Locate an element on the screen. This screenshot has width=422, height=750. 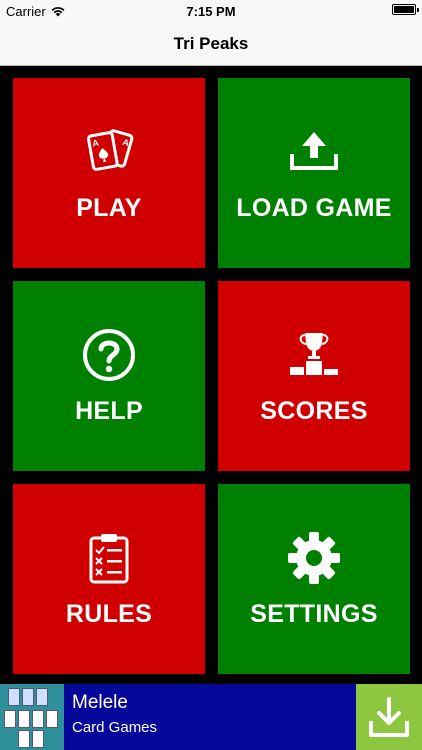
settings-button: SETTINGS is located at coordinates (314, 579).